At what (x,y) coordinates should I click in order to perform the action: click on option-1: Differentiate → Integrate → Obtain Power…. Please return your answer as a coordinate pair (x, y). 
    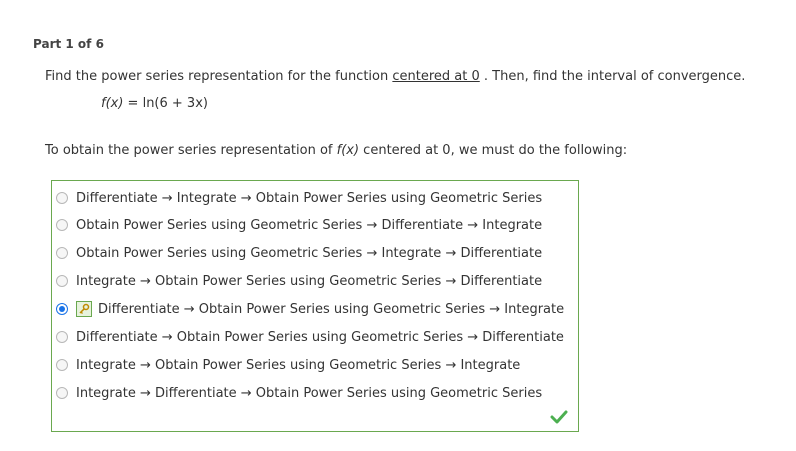
    Looking at the image, I should click on (299, 198).